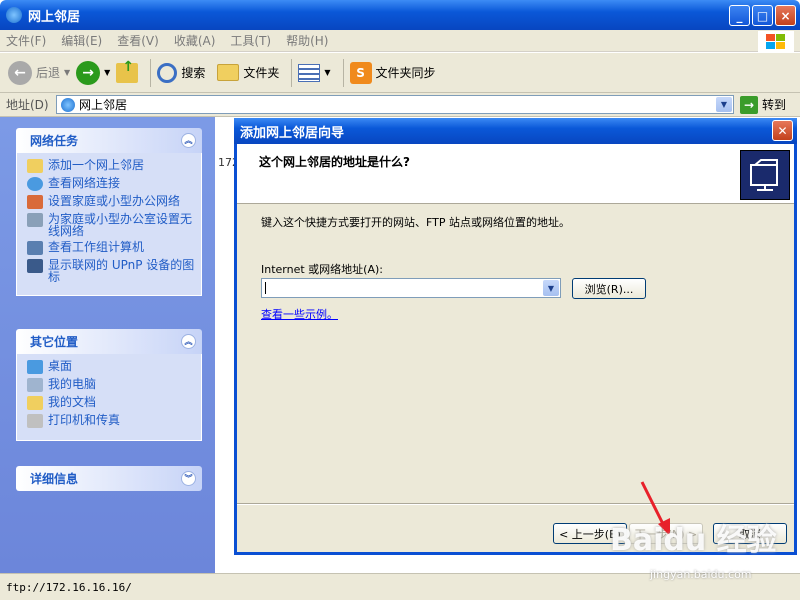 The height and width of the screenshot is (600, 800). What do you see at coordinates (701, 574) in the screenshot?
I see `baidu-watermark-url: jingyan.baidu.com` at bounding box center [701, 574].